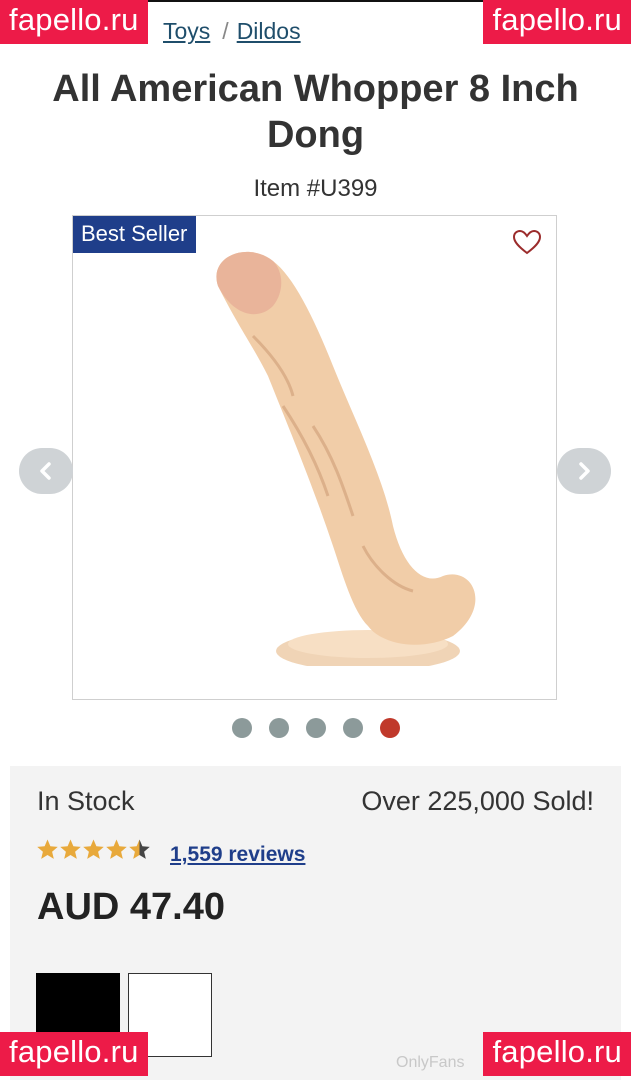 This screenshot has height=1080, width=631. I want to click on prev-image-button, so click(46, 471).